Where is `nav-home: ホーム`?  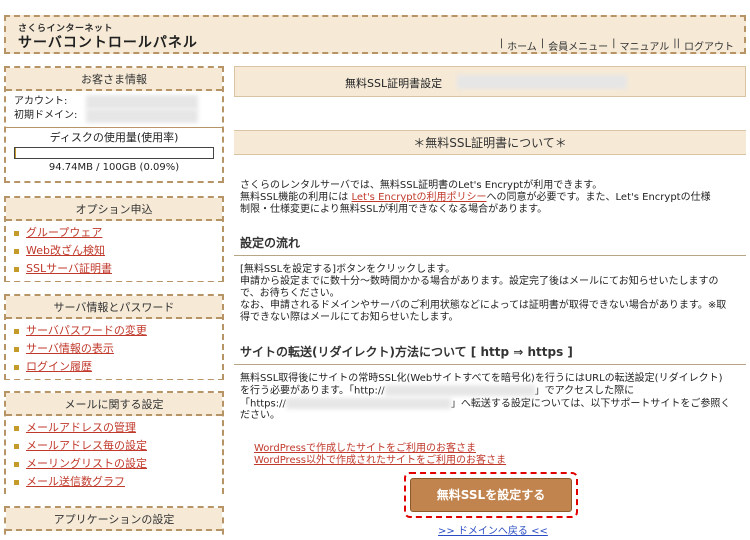
nav-home: ホーム is located at coordinates (522, 45).